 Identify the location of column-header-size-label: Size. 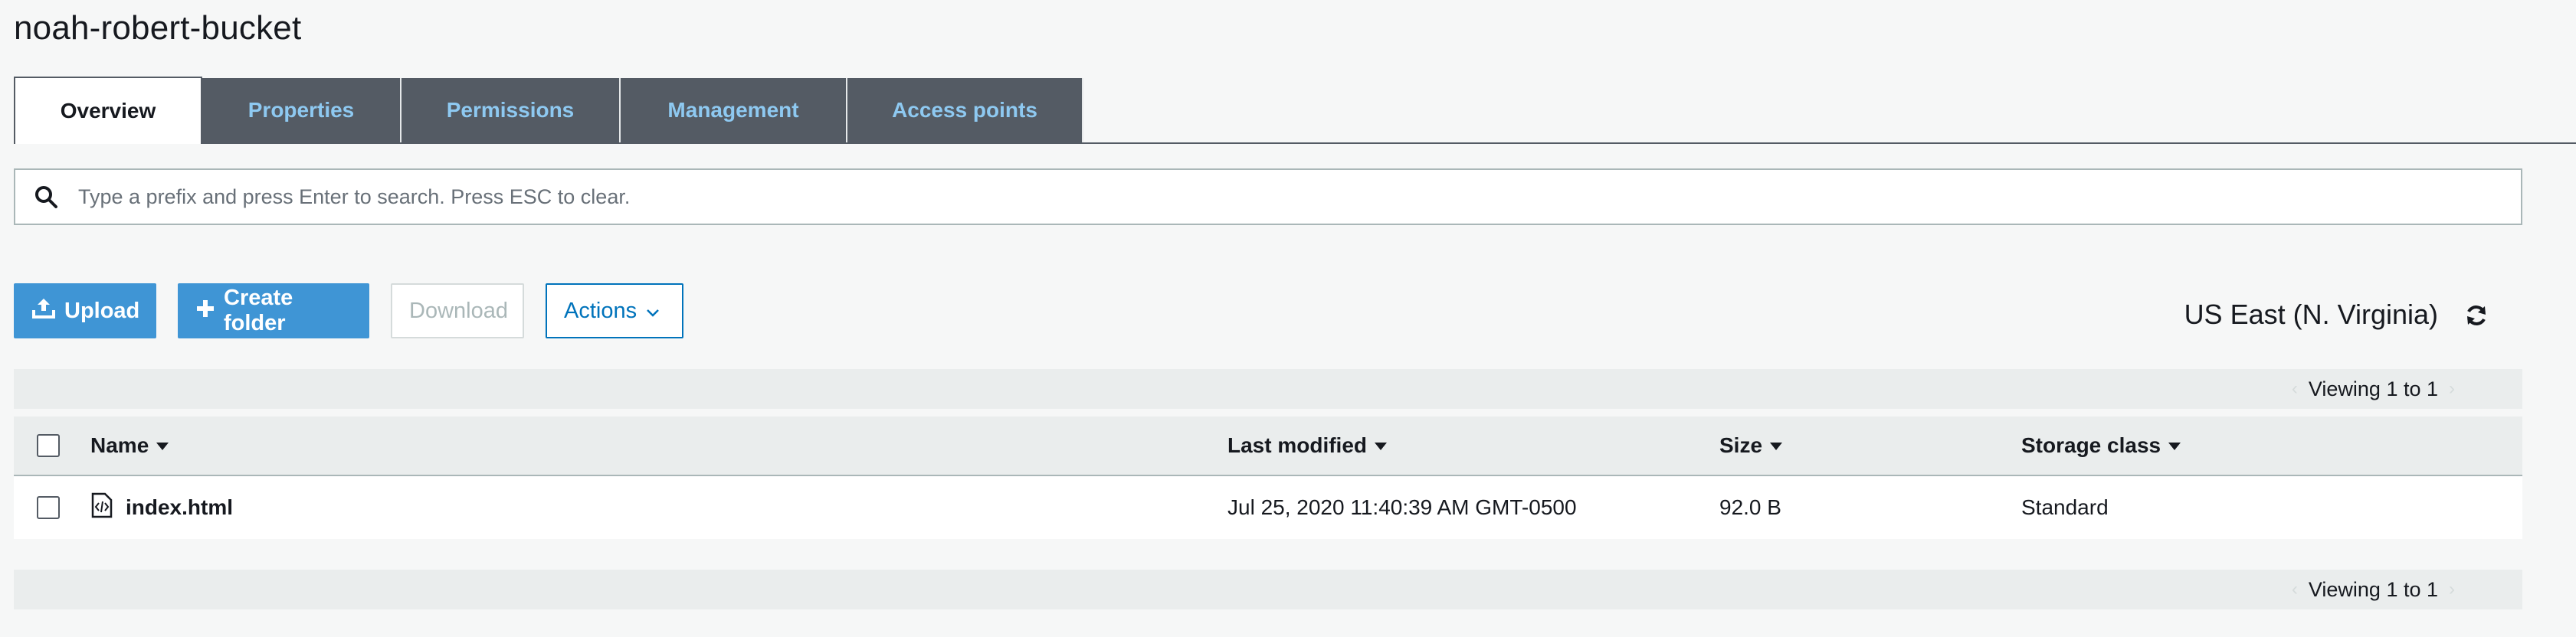
(1741, 445).